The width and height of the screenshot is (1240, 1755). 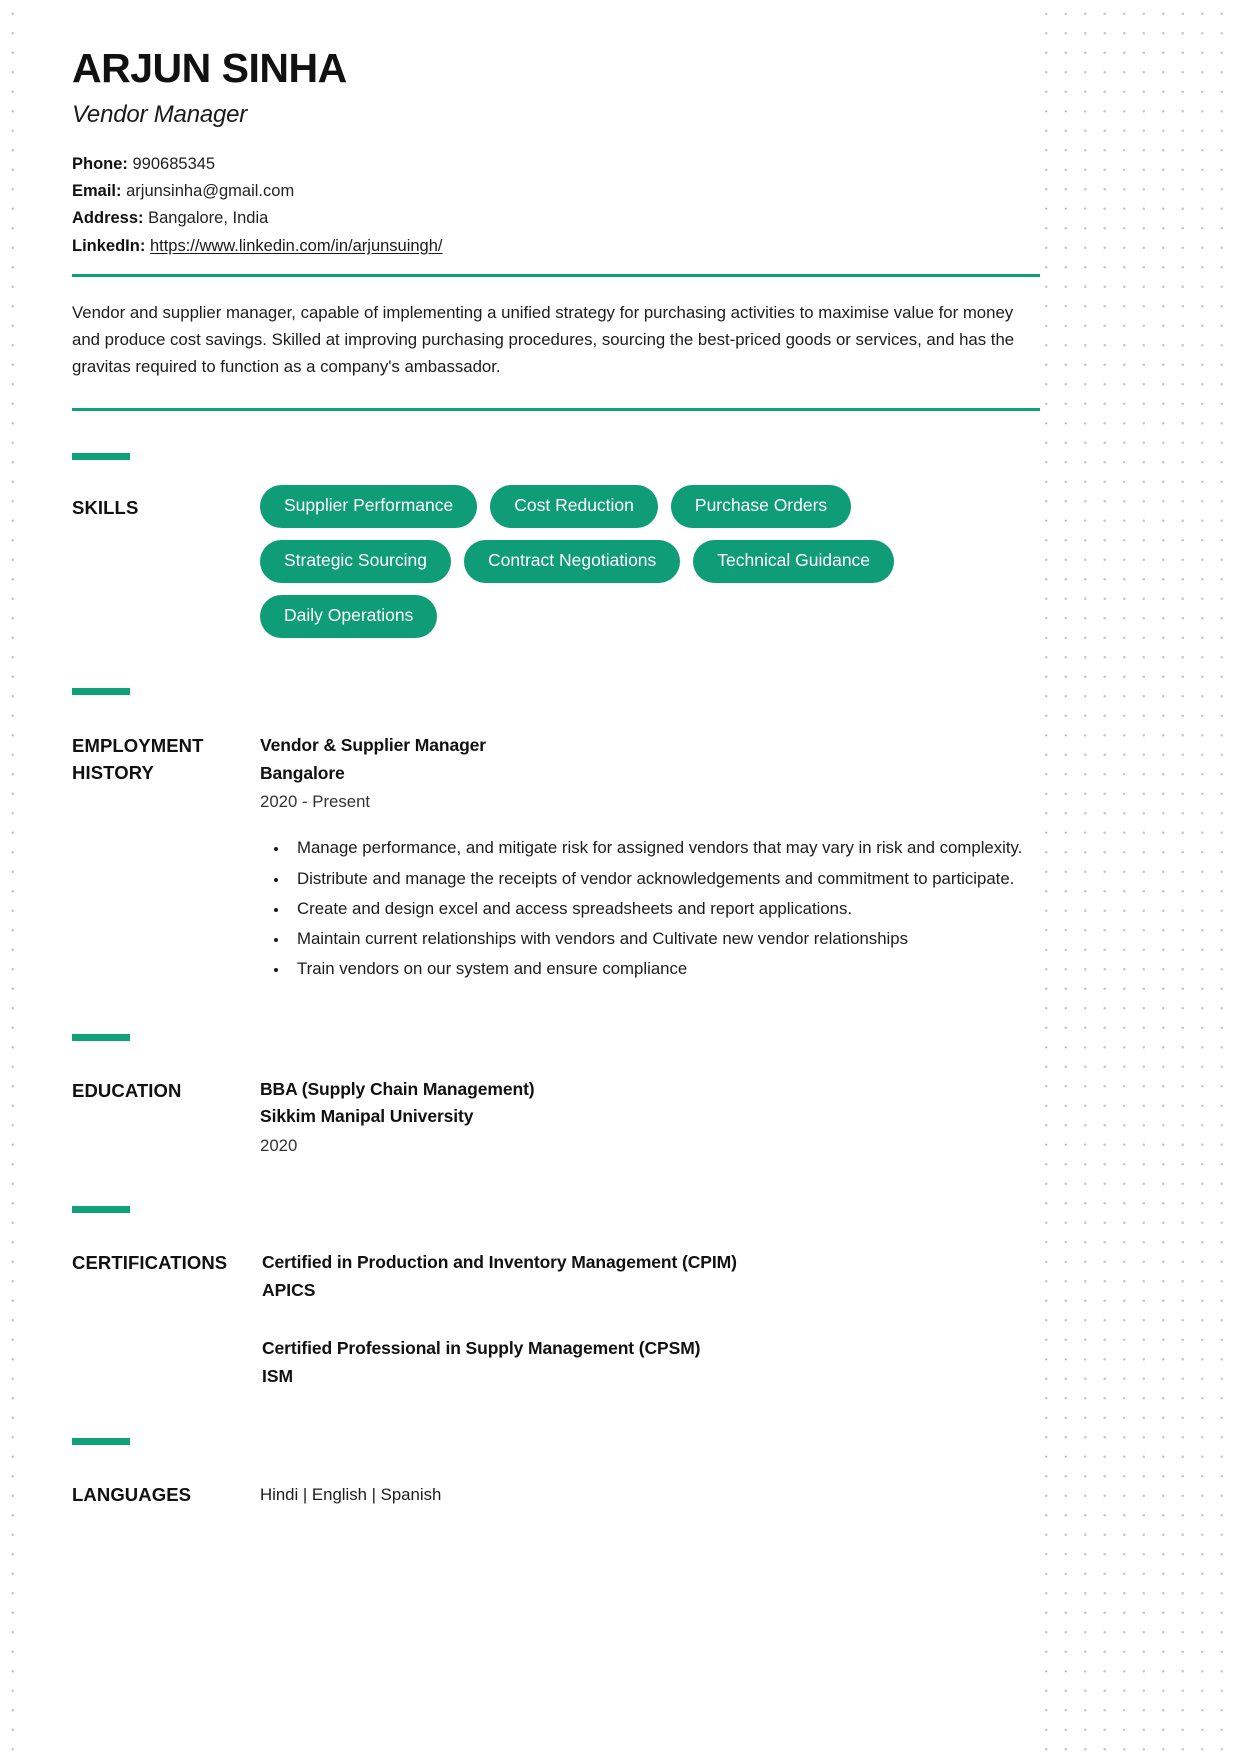 What do you see at coordinates (105, 508) in the screenshot?
I see `skills-section-label: SKILLS` at bounding box center [105, 508].